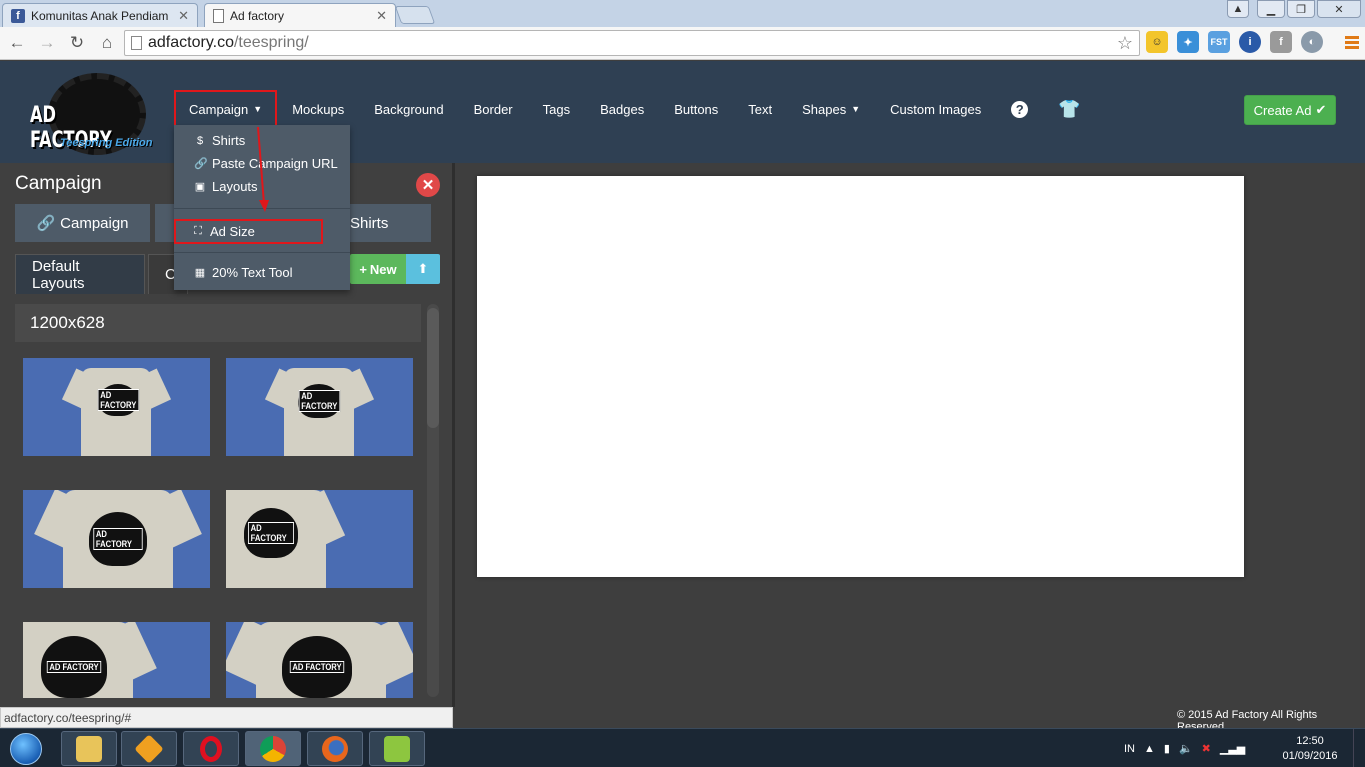  Describe the element at coordinates (408, 109) in the screenshot. I see `nav-background: Background` at that location.